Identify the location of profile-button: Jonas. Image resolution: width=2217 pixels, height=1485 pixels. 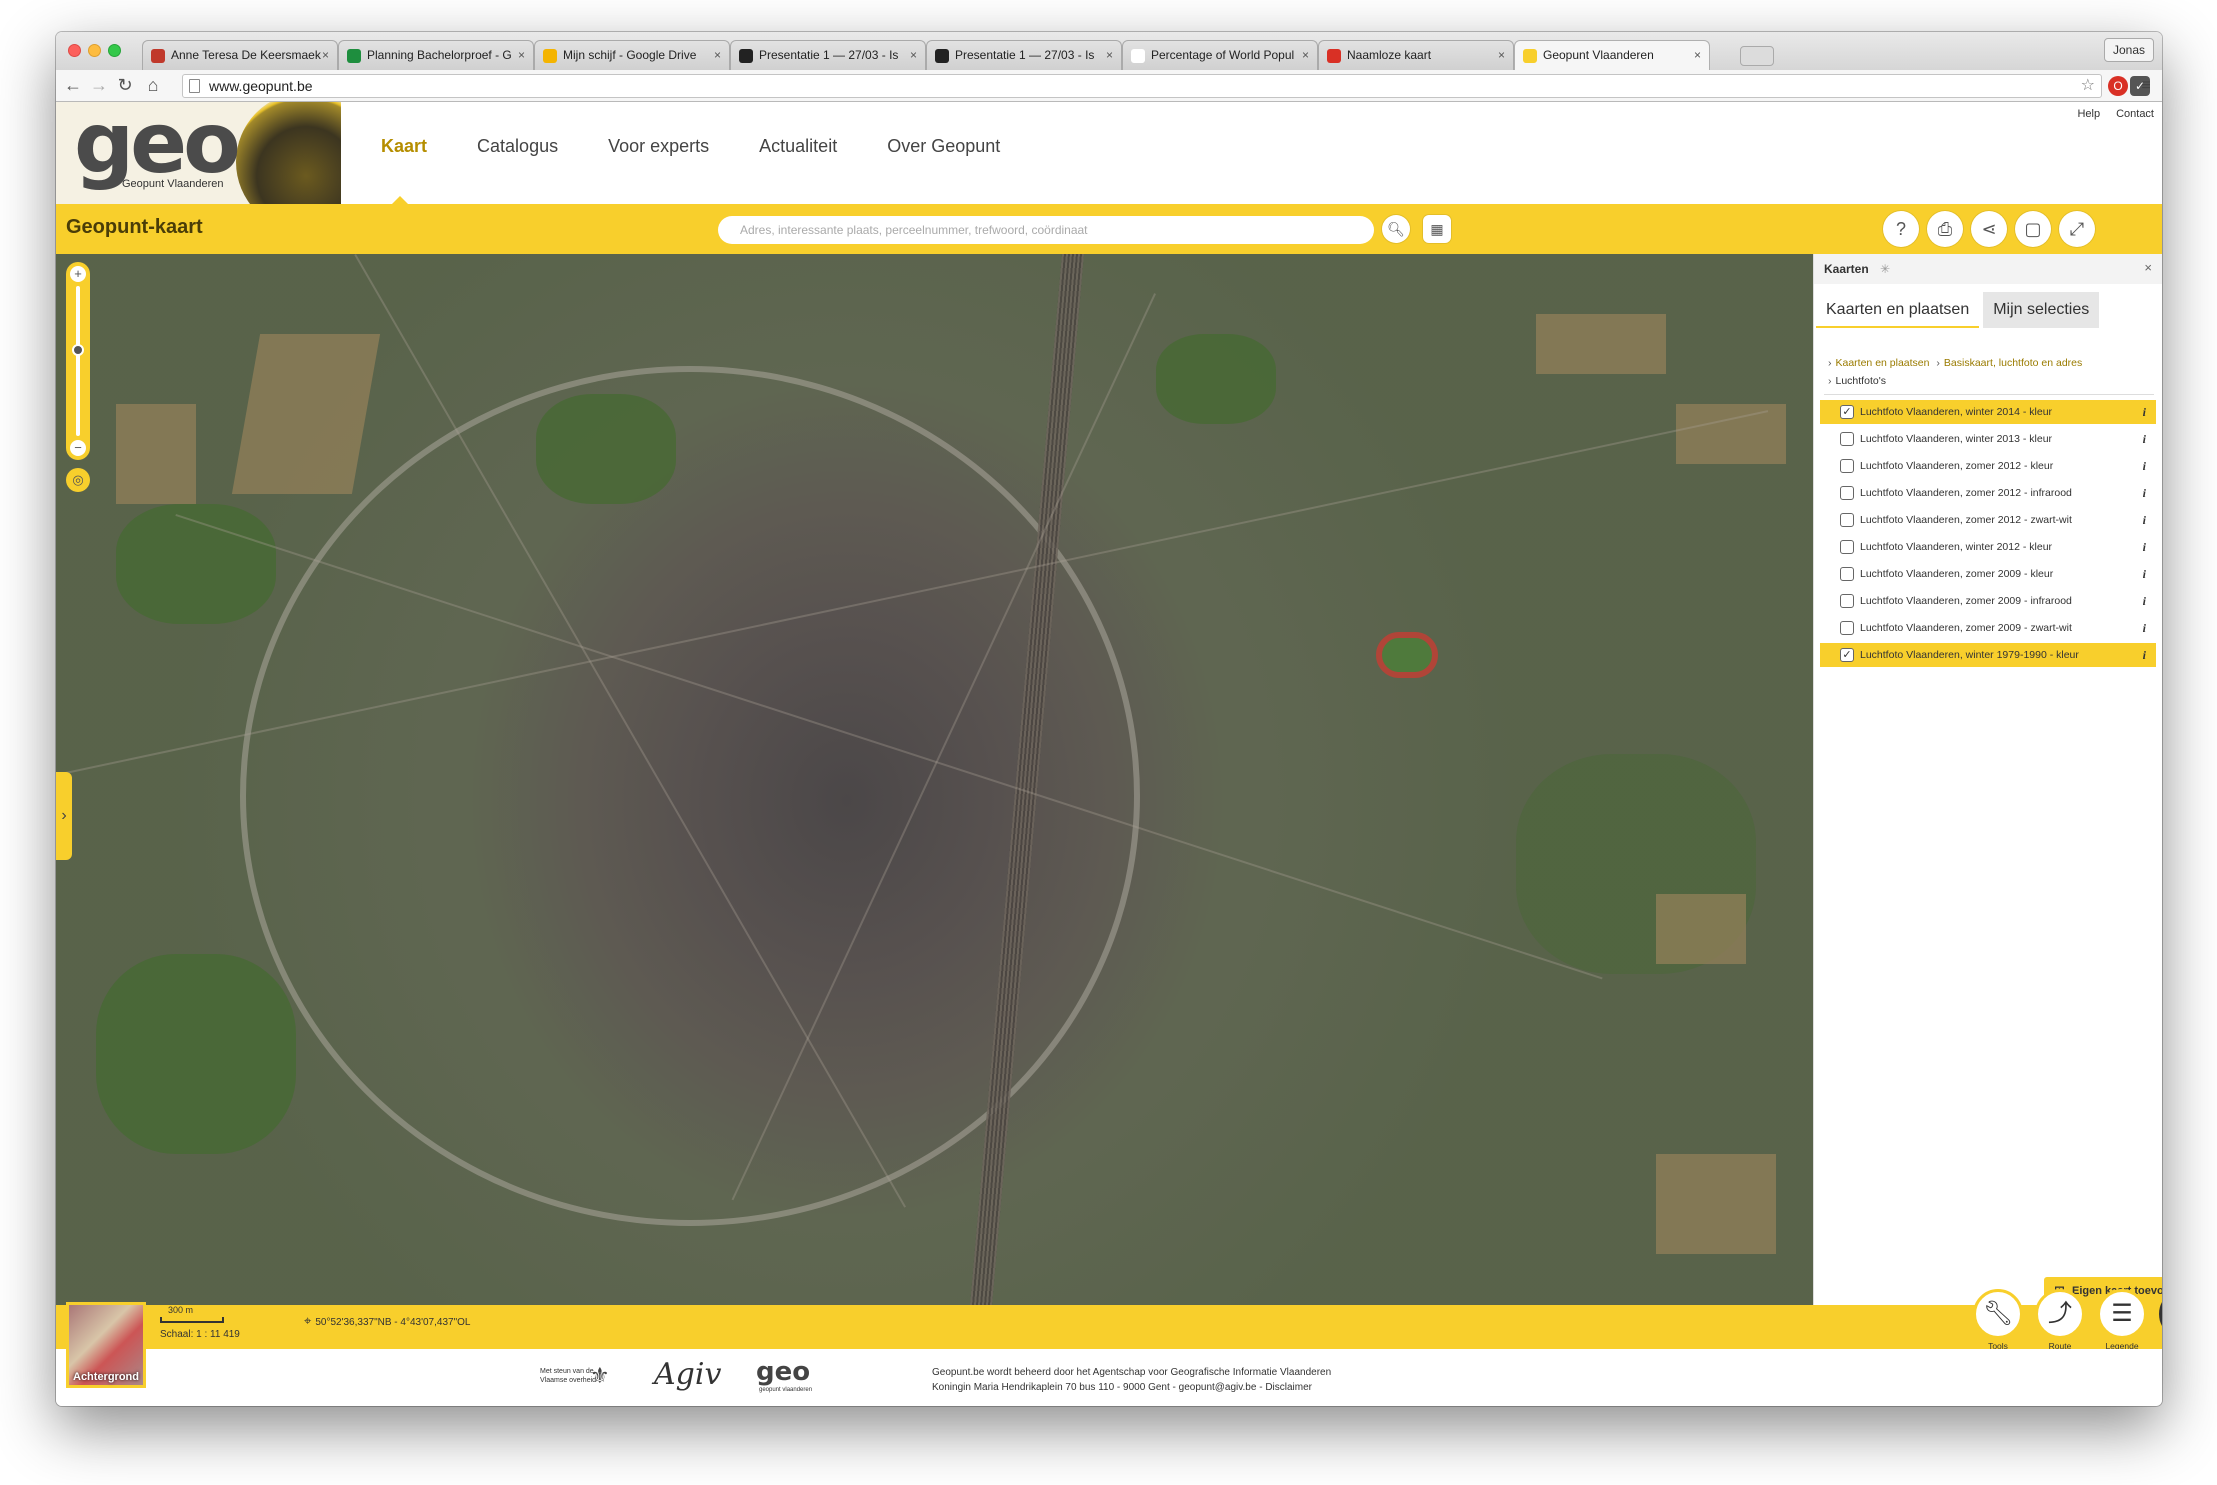
(2128, 50).